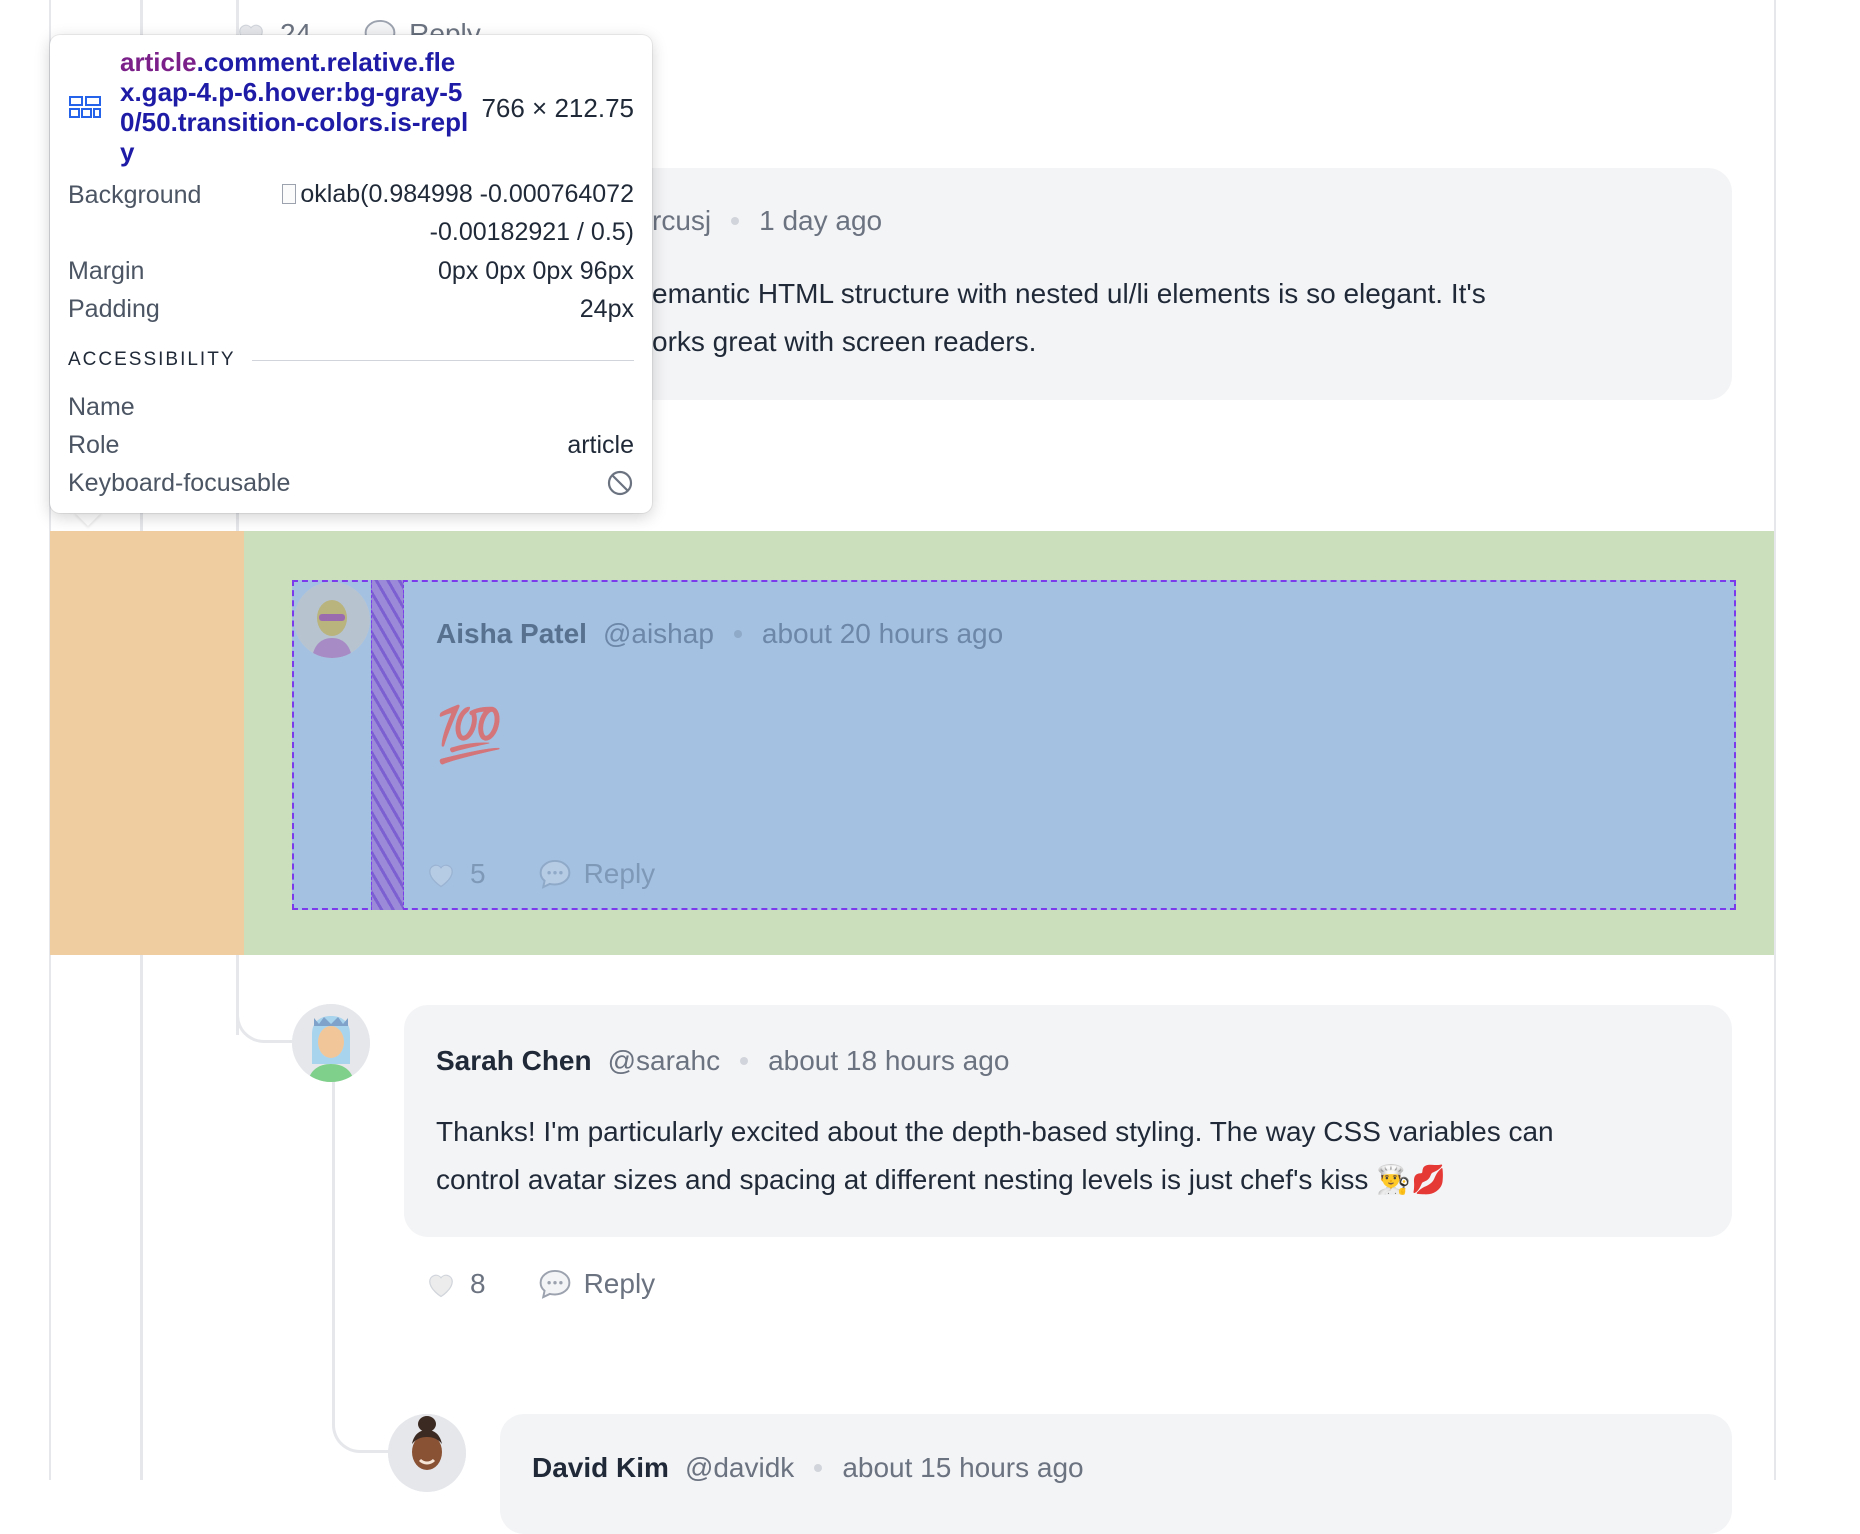 The width and height of the screenshot is (1860, 1534). What do you see at coordinates (620, 483) in the screenshot?
I see `not-allowed-icon` at bounding box center [620, 483].